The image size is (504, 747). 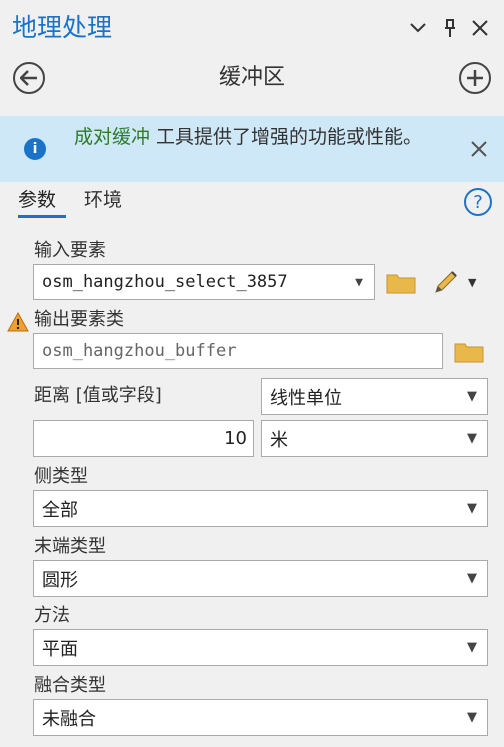 I want to click on tab-active-indicator, so click(x=42, y=216).